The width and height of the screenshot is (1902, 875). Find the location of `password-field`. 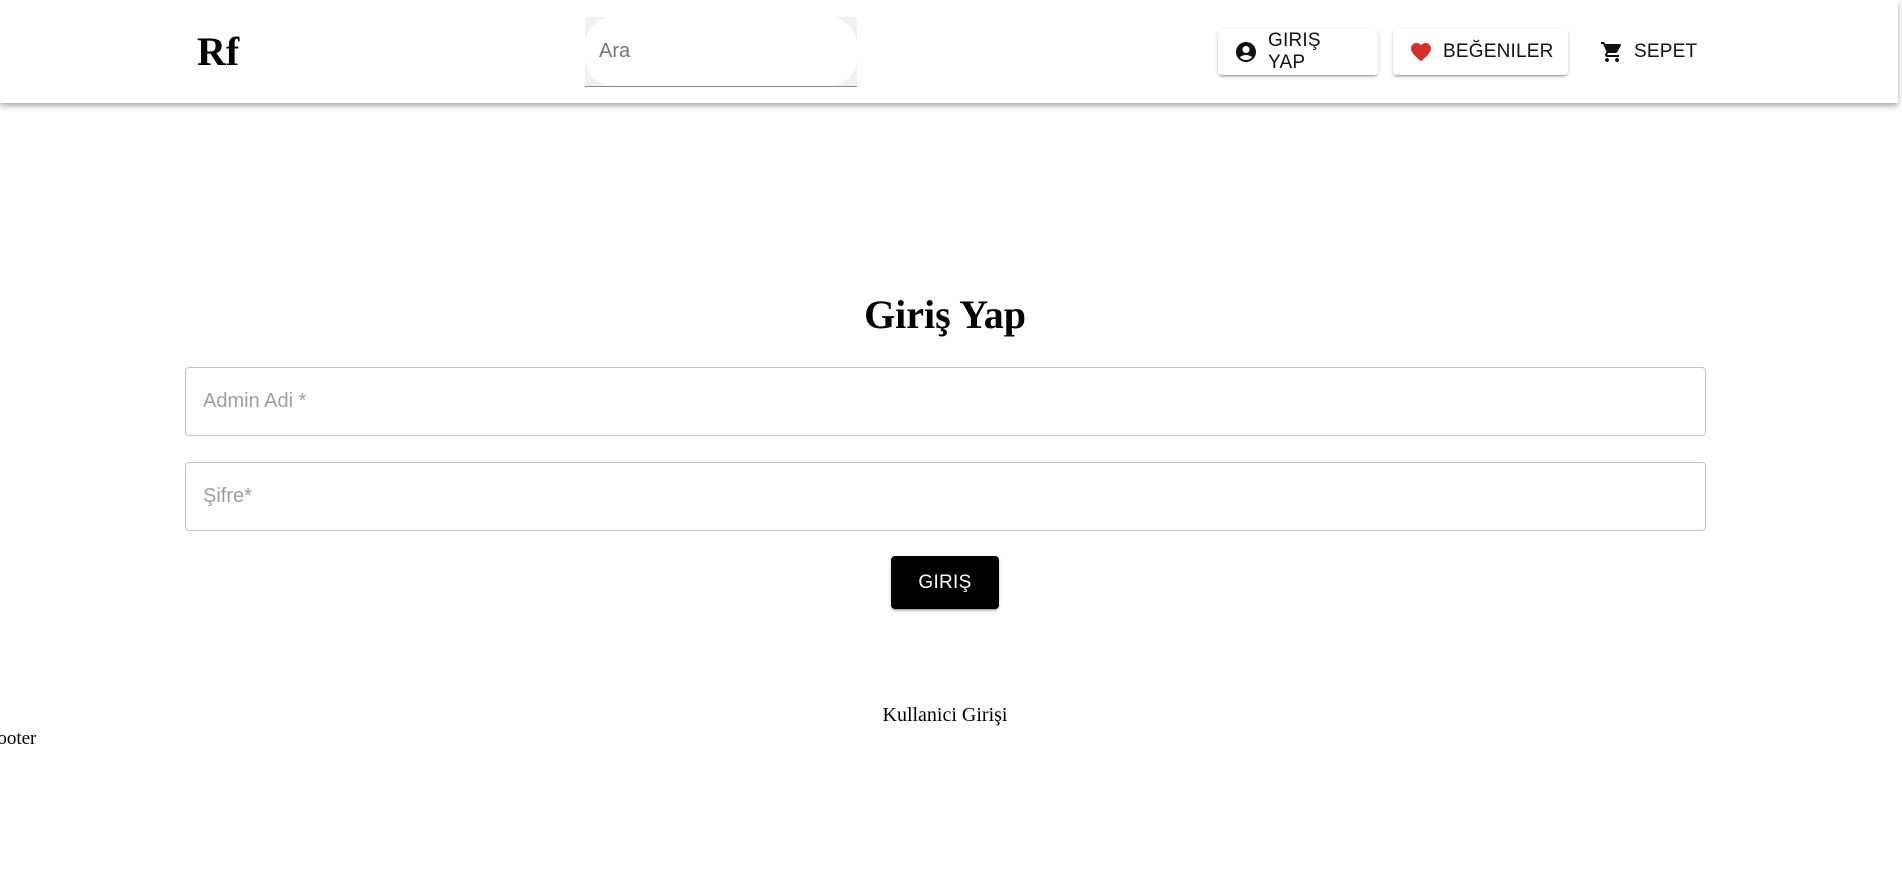

password-field is located at coordinates (945, 496).